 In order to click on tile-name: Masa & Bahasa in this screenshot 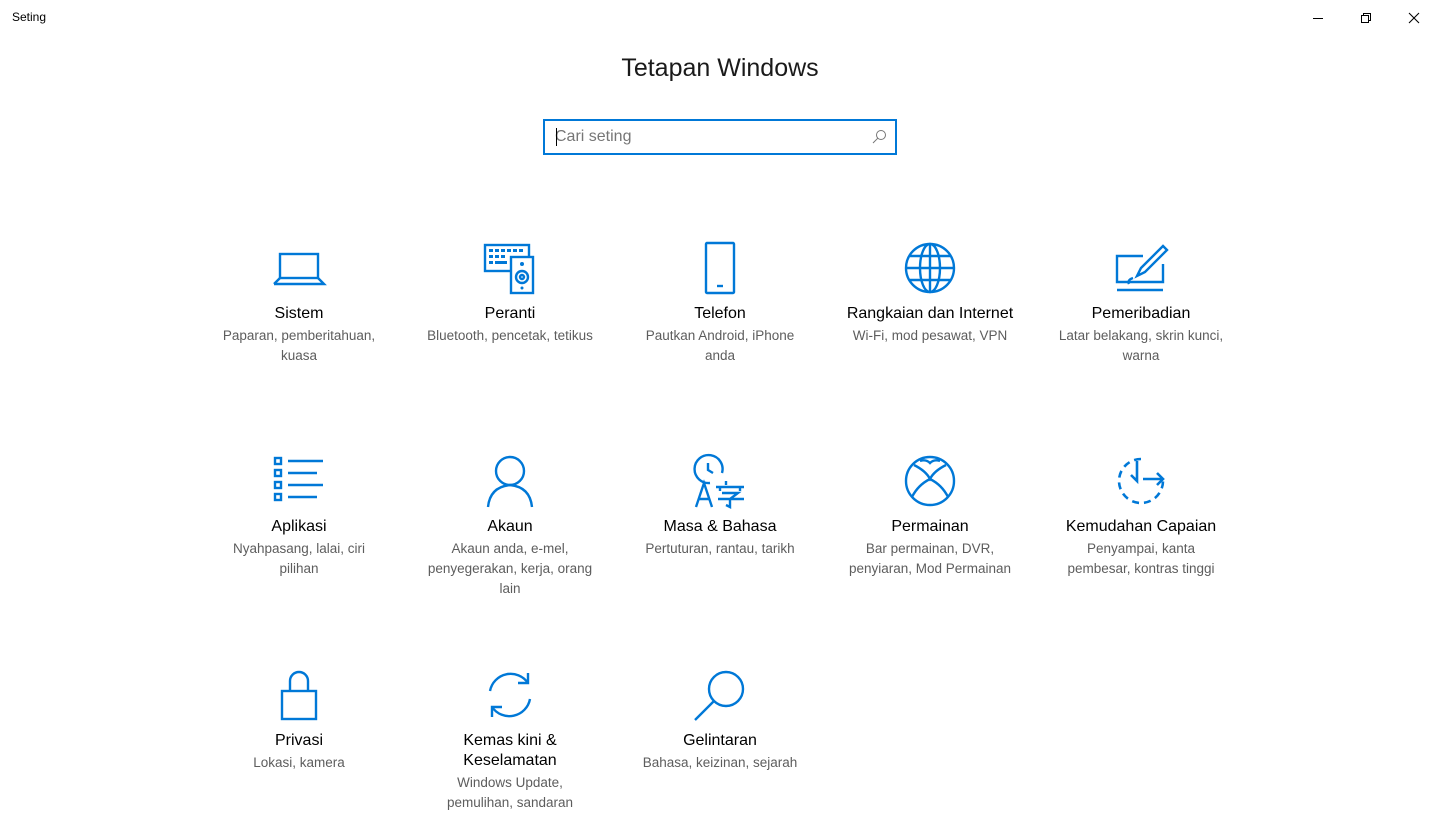, I will do `click(720, 526)`.